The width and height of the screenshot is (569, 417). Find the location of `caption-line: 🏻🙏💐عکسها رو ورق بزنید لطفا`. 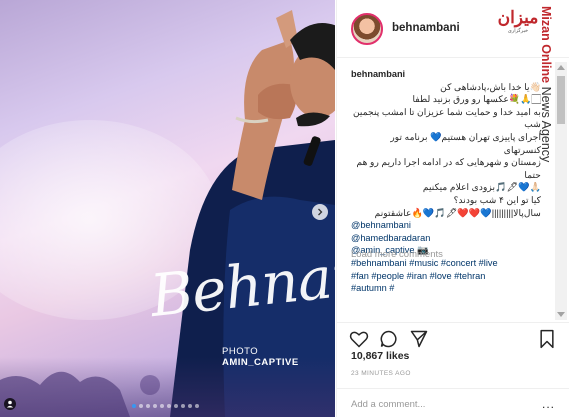

caption-line: 🏻🙏💐عکسها رو ورق بزنید لطفا is located at coordinates (477, 99).